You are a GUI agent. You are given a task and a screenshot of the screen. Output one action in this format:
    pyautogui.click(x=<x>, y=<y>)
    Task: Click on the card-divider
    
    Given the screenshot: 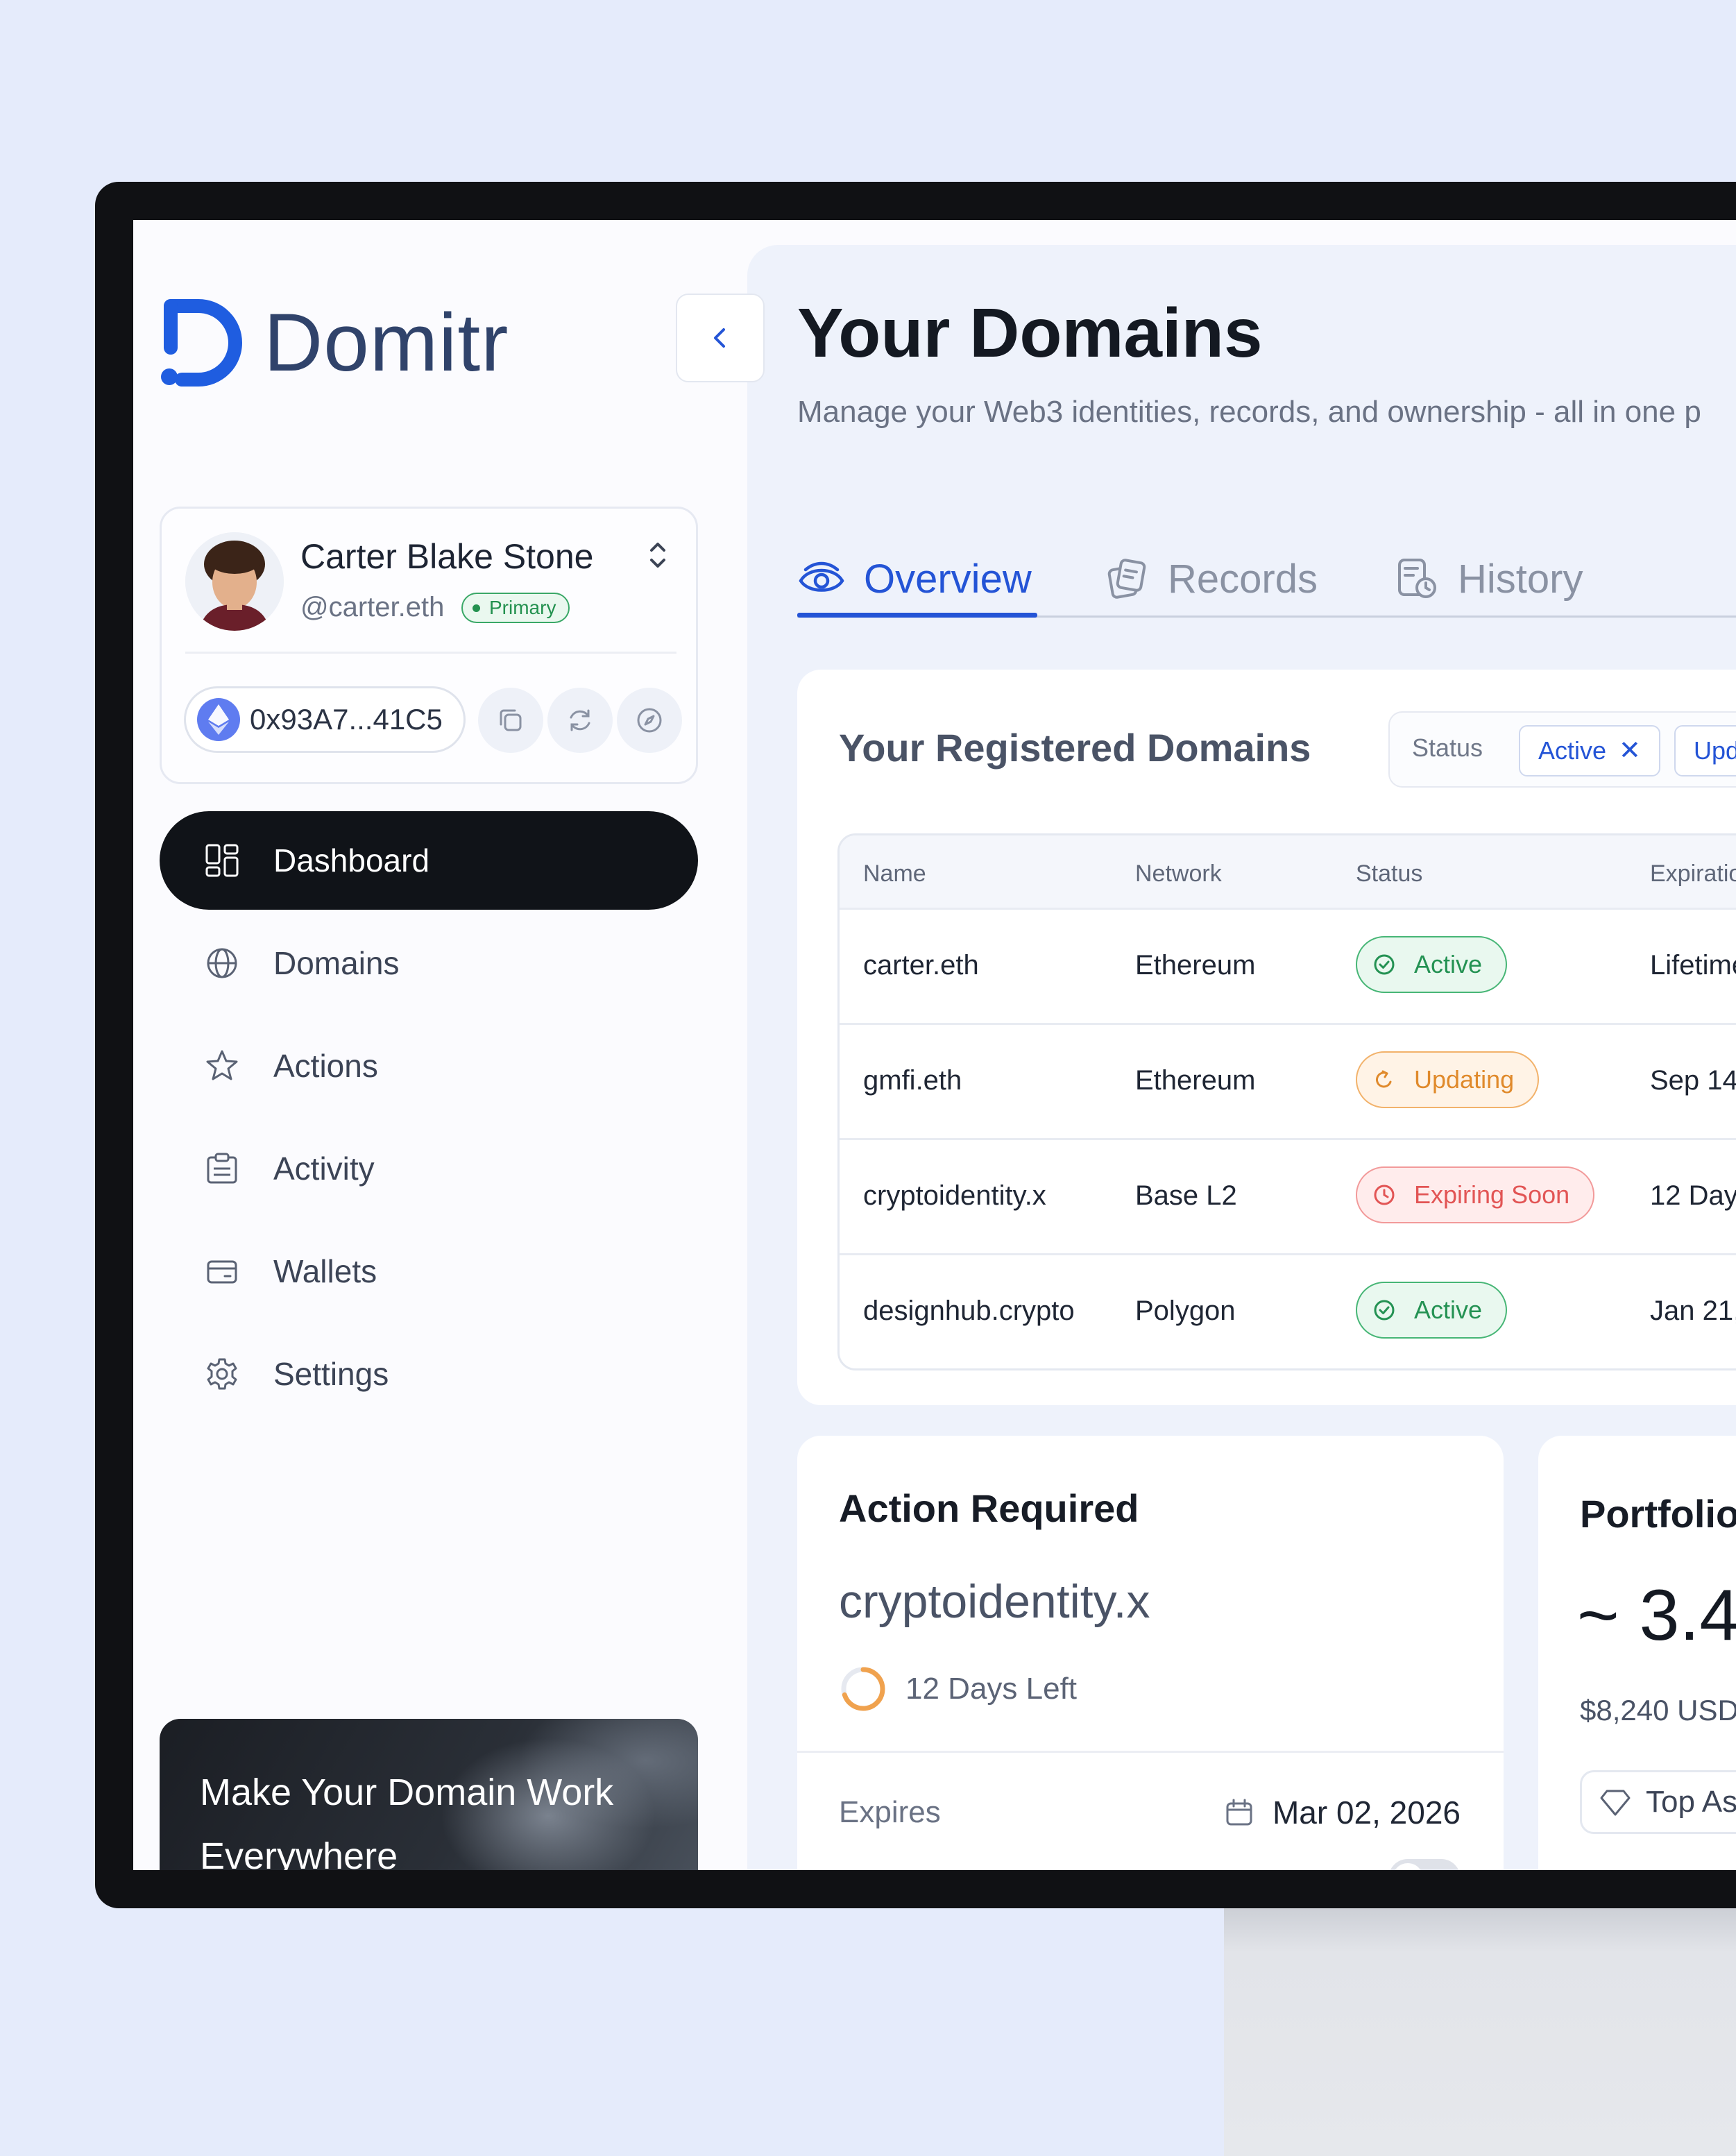 What is the action you would take?
    pyautogui.click(x=1150, y=1752)
    